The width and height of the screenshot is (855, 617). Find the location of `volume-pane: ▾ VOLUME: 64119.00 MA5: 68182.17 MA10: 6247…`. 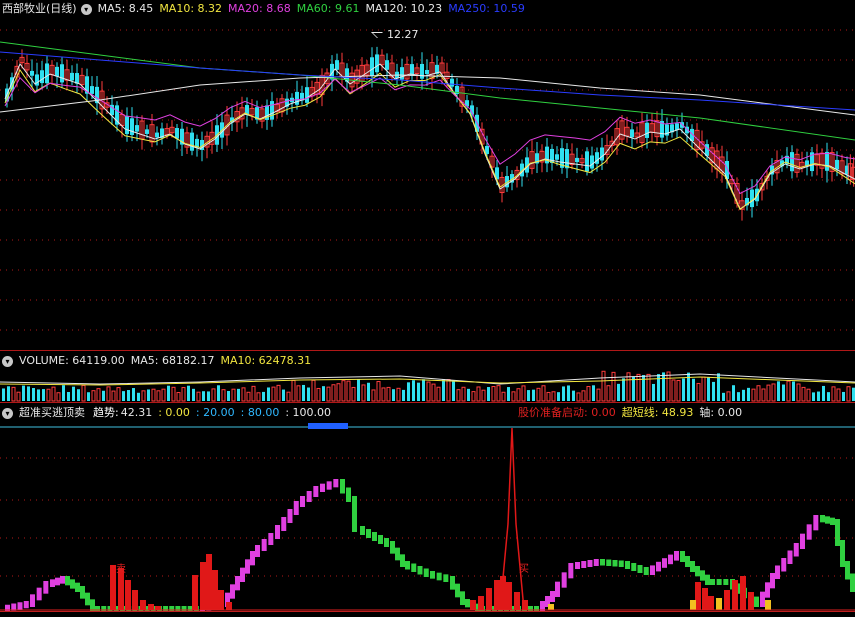

volume-pane: ▾ VOLUME: 64119.00 MA5: 68182.17 MA10: 6247… is located at coordinates (427, 377).